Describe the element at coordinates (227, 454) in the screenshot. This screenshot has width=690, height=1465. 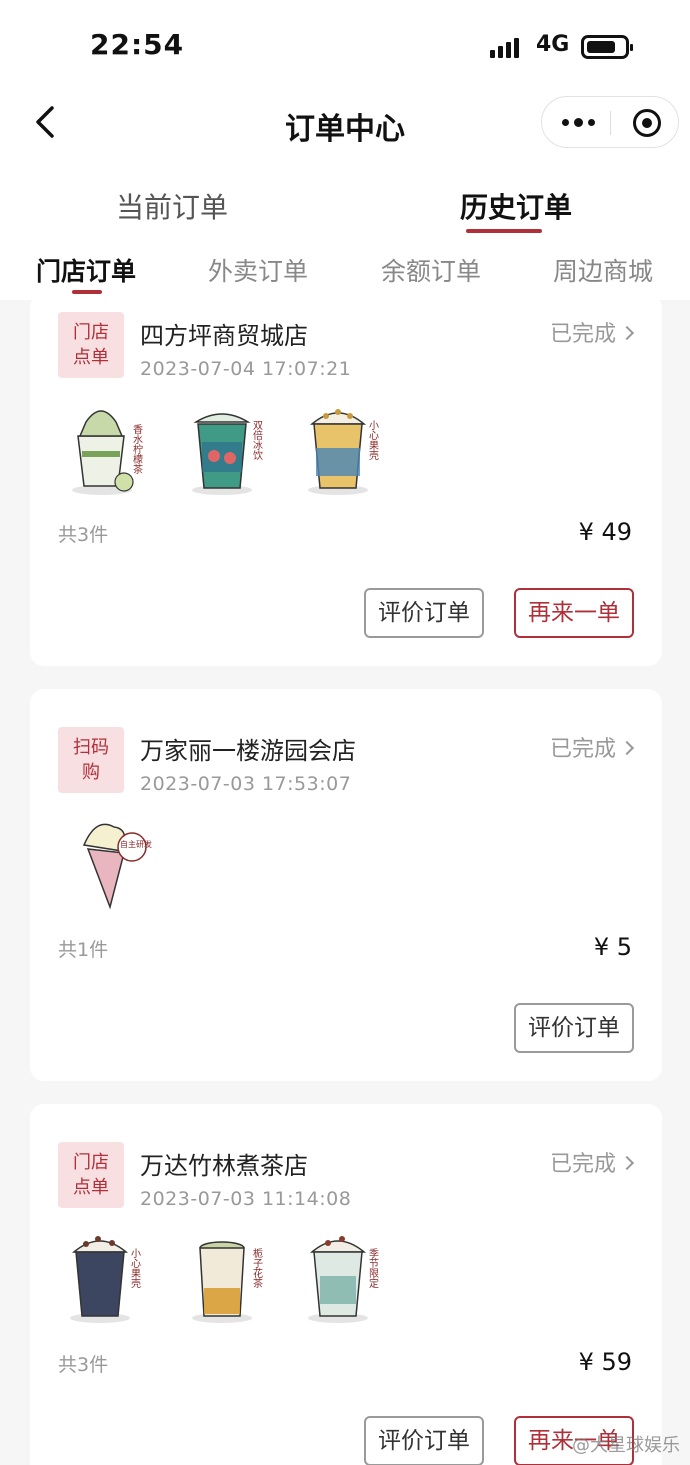
I see `drink-thumbnail: 双倍冰饮` at that location.